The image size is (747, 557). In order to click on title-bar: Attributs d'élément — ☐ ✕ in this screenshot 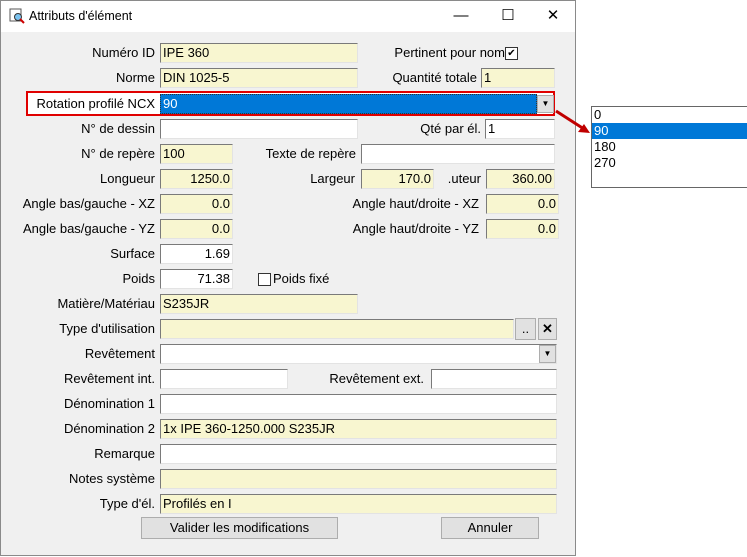, I will do `click(288, 16)`.